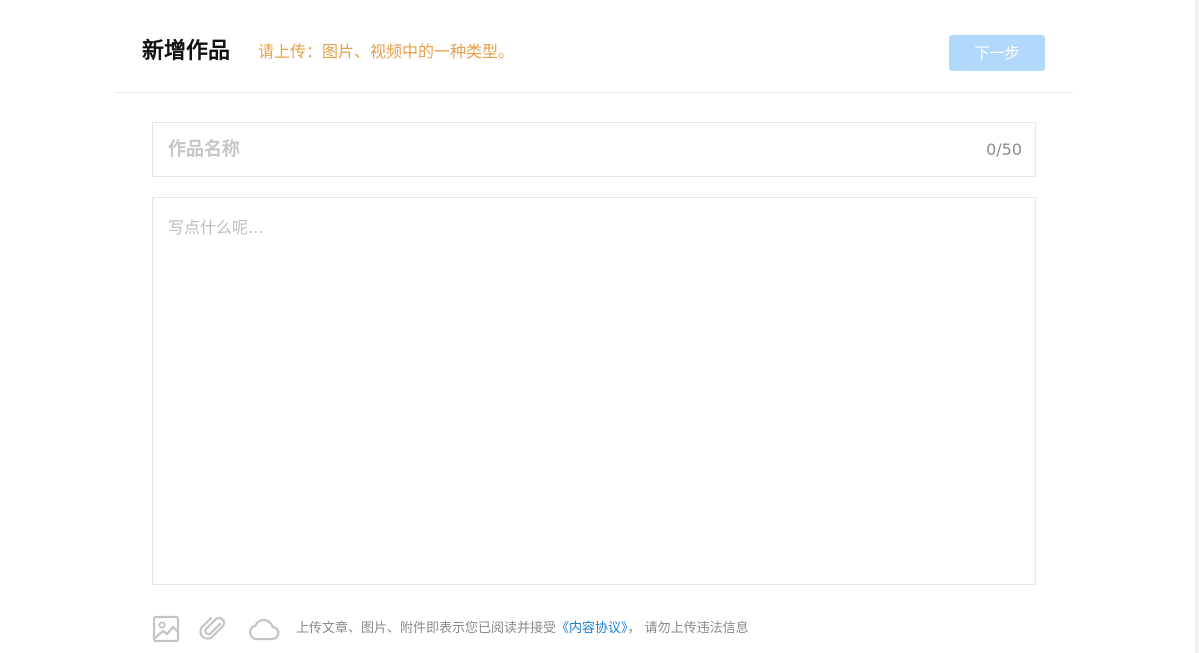 The height and width of the screenshot is (653, 1199). I want to click on page-header: 新增作品 请上传：图片、视频中的一种类型。 下一步, so click(594, 46).